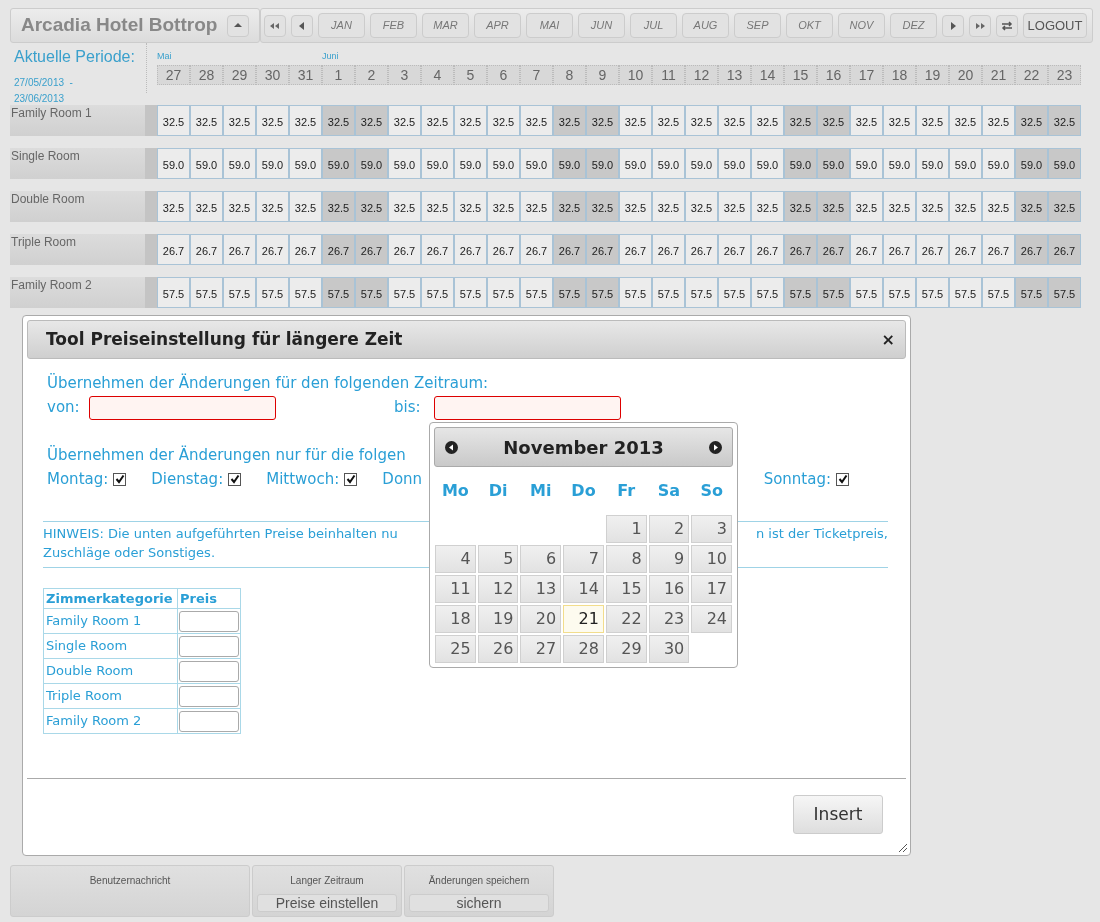 Image resolution: width=1100 pixels, height=922 pixels. What do you see at coordinates (541, 589) in the screenshot?
I see `date-cell: 13` at bounding box center [541, 589].